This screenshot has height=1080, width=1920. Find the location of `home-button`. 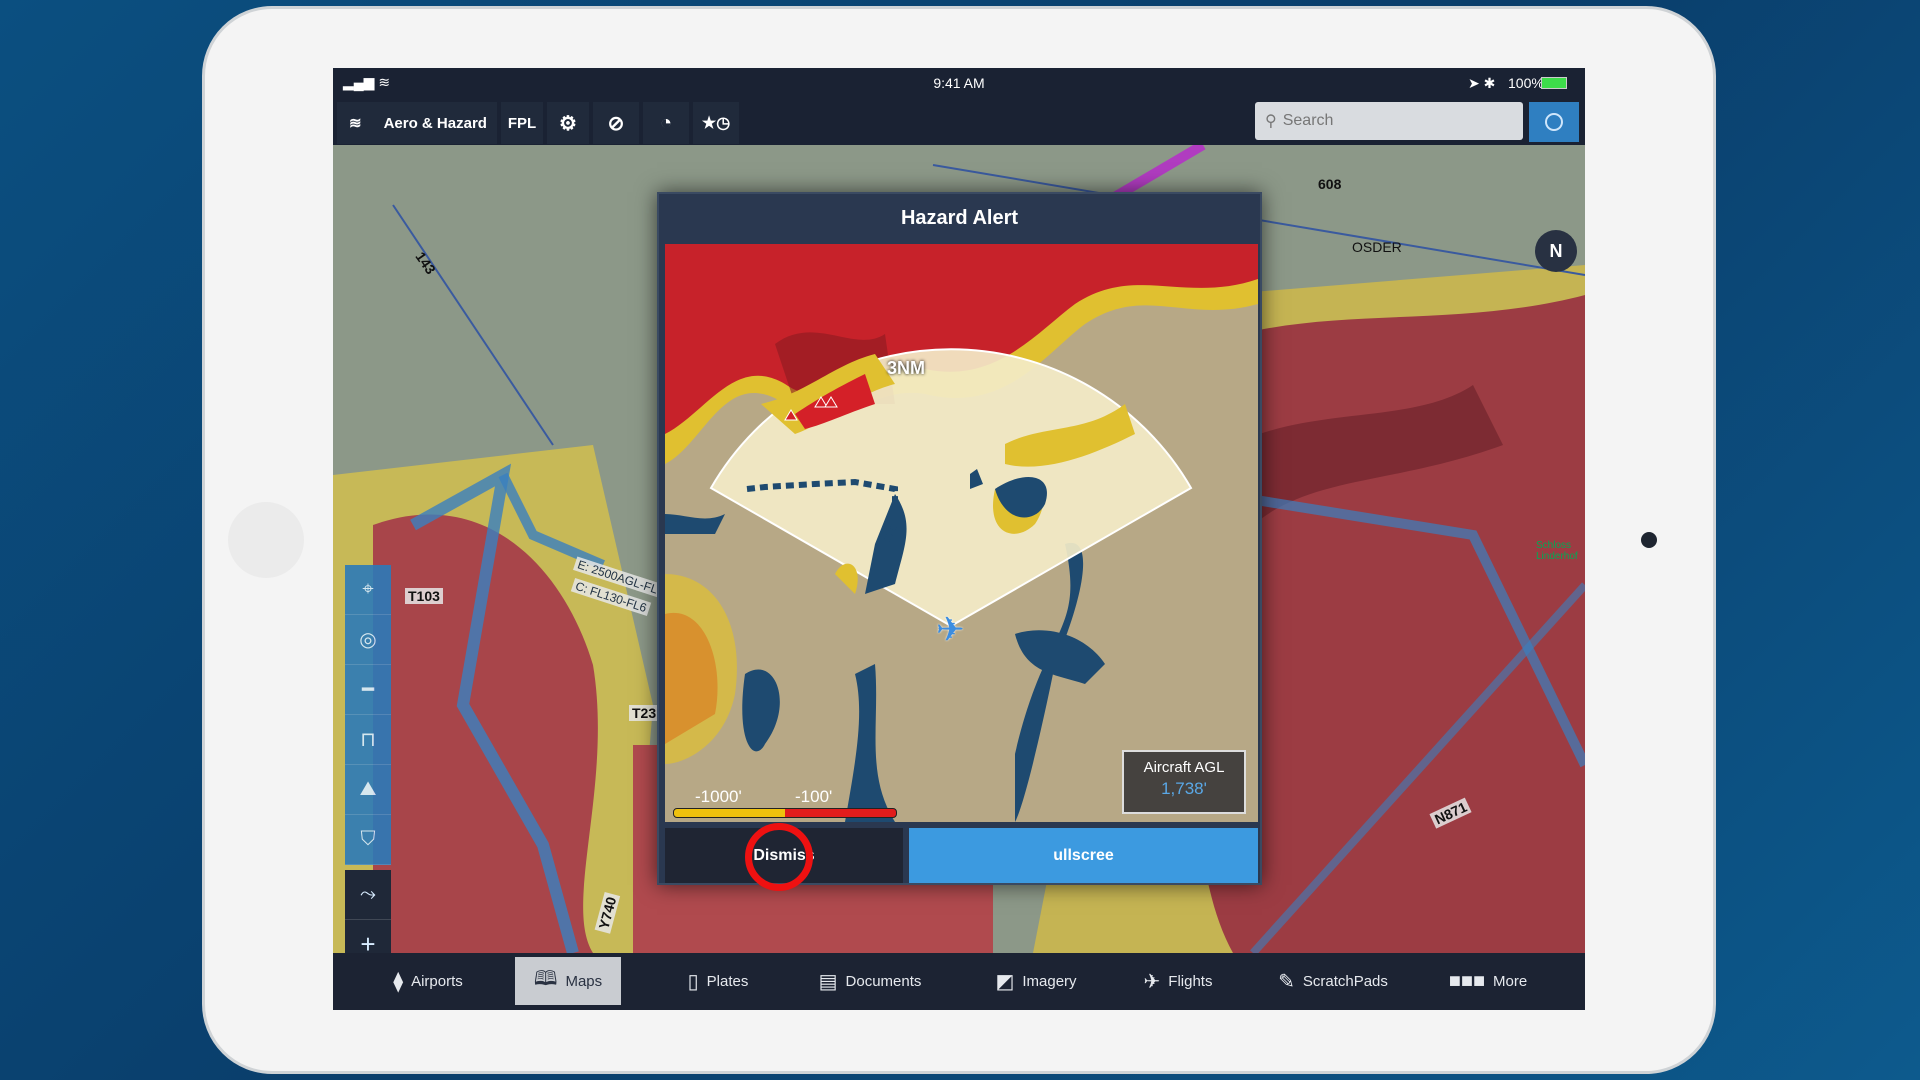

home-button is located at coordinates (266, 540).